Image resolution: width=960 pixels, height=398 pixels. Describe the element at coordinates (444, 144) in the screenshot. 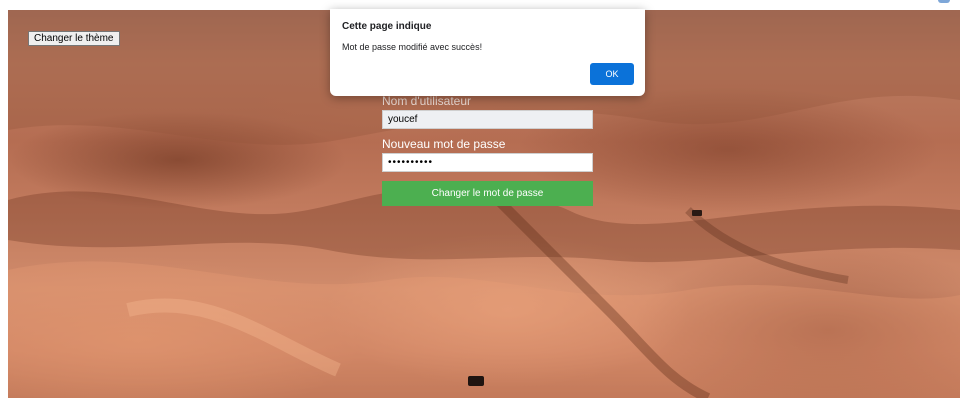

I see `new-password-label: Nouveau mot de passe` at that location.